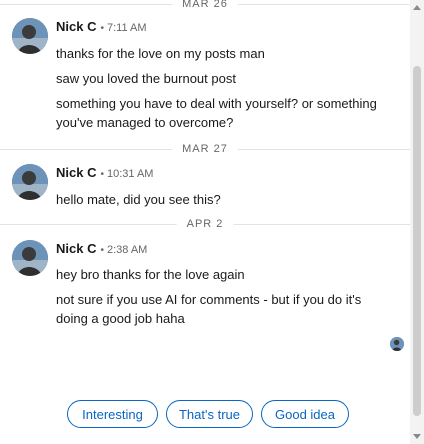  I want to click on reply-suggestions: Interesting That's true Good idea, so click(205, 415).